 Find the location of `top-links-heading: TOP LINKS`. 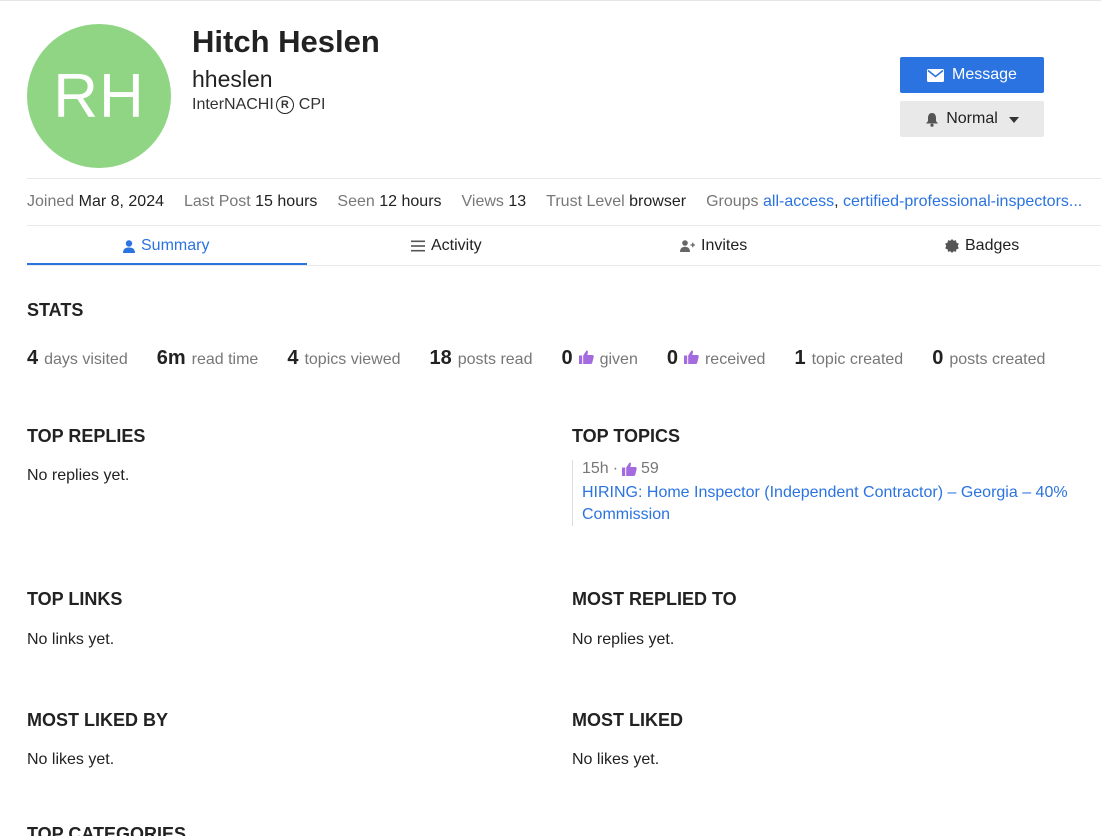

top-links-heading: TOP LINKS is located at coordinates (75, 599).